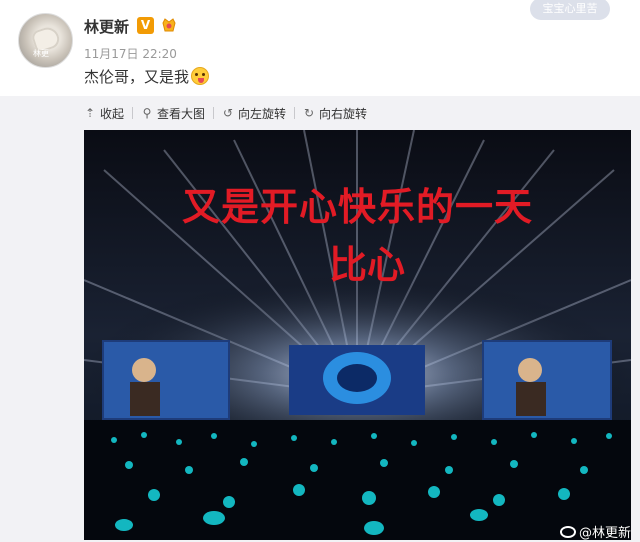 Image resolution: width=640 pixels, height=542 pixels. What do you see at coordinates (309, 113) in the screenshot?
I see `rotate-right-icon: ↻` at bounding box center [309, 113].